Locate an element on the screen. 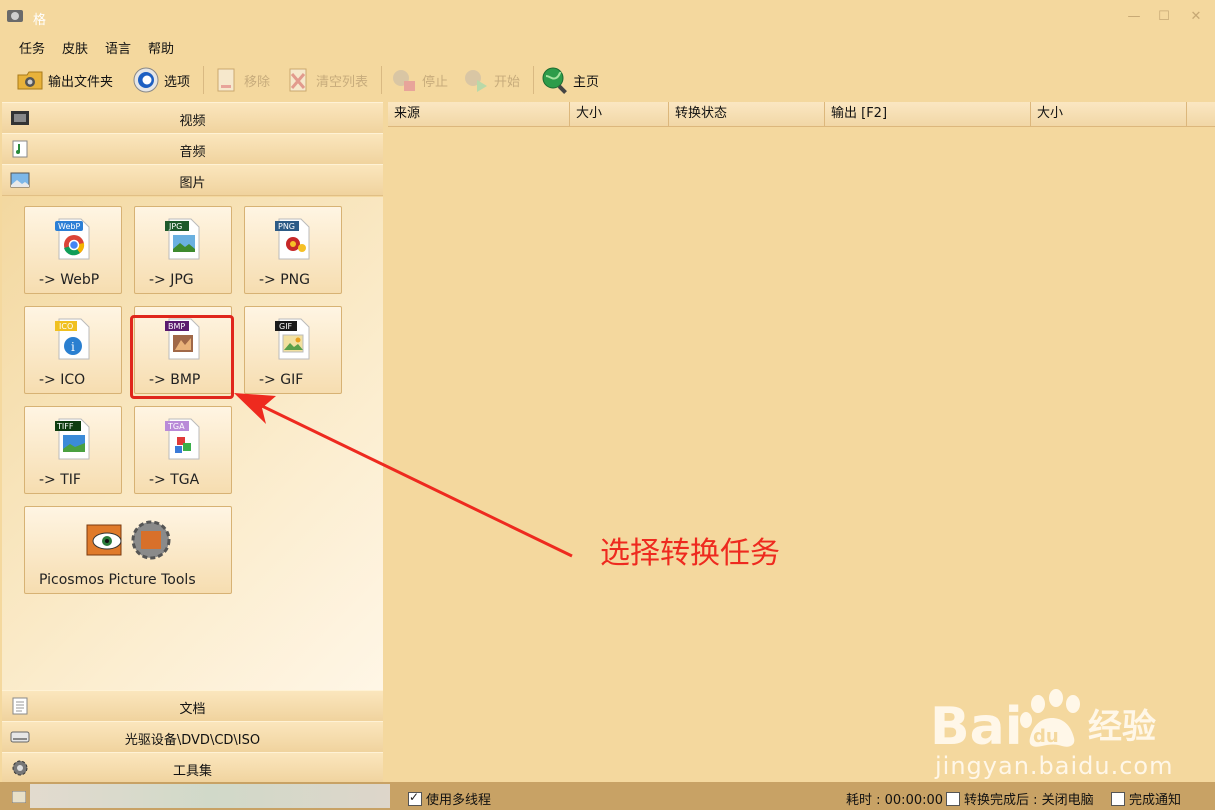 Image resolution: width=1215 pixels, height=810 pixels. svg-text: GIF is located at coordinates (286, 326).